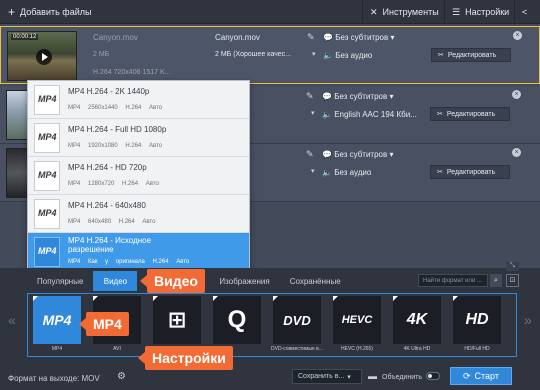  What do you see at coordinates (117, 349) in the screenshot?
I see `format-label: AVI` at bounding box center [117, 349].